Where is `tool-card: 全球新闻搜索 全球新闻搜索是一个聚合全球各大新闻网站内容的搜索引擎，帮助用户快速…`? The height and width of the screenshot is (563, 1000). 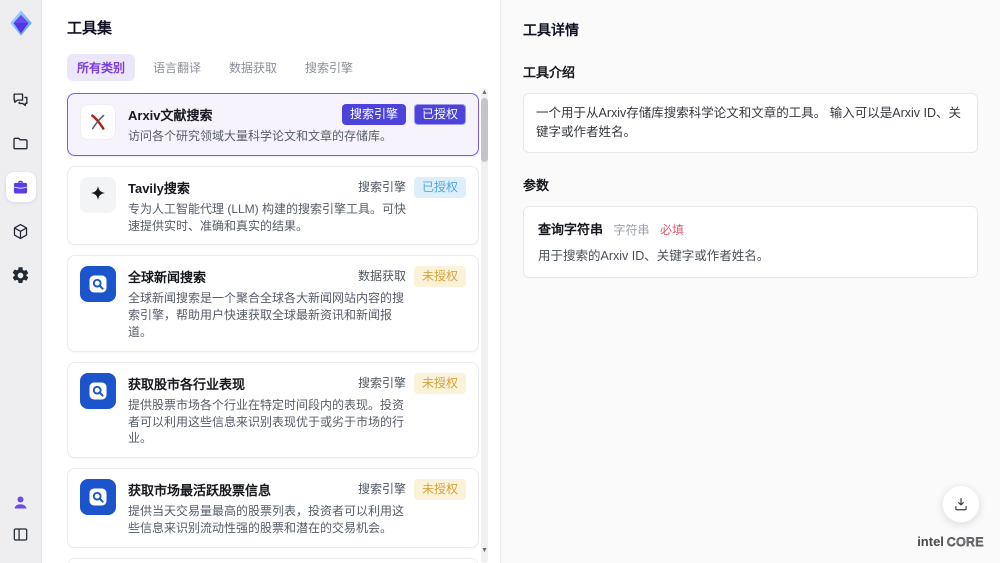 tool-card: 全球新闻搜索 全球新闻搜索是一个聚合全球各大新闻网站内容的搜索引擎，帮助用户快速… is located at coordinates (273, 303).